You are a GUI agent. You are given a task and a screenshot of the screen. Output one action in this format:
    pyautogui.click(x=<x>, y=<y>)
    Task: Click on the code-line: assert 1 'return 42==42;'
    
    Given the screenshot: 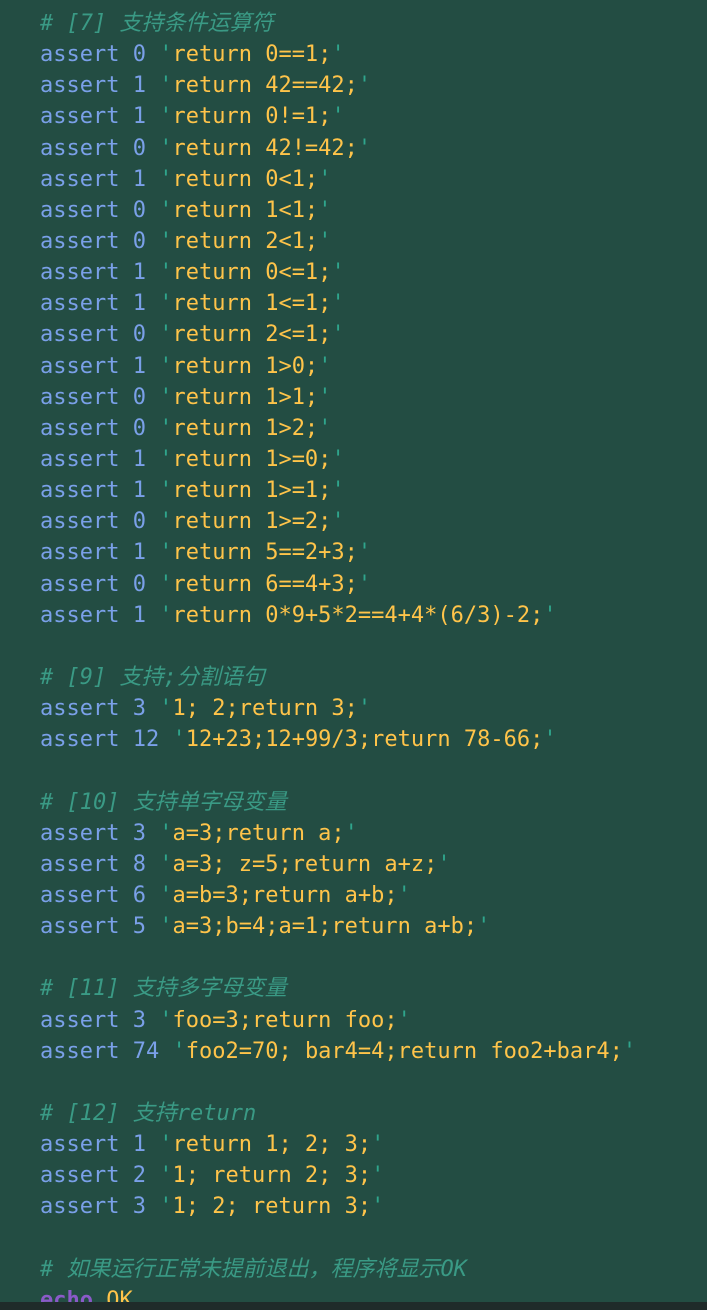 What is the action you would take?
    pyautogui.click(x=338, y=85)
    